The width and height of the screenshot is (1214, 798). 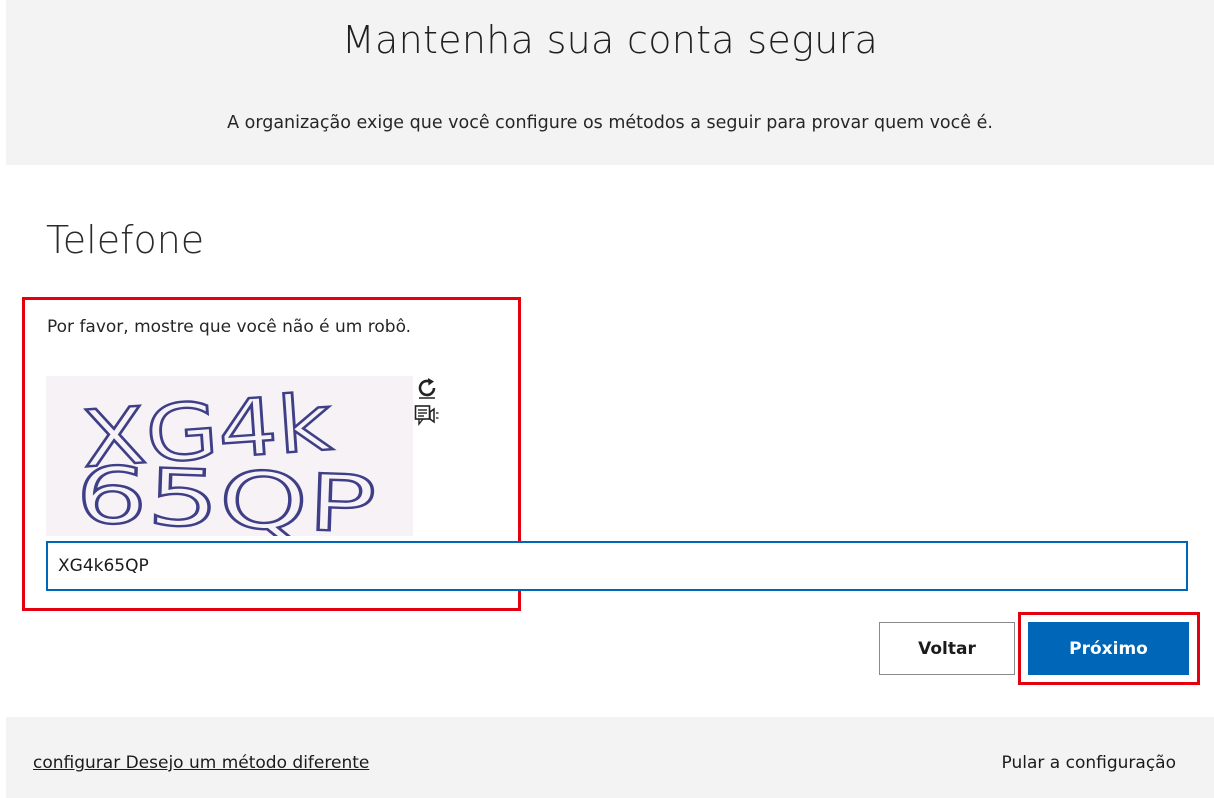 I want to click on refresh-icon, so click(x=427, y=388).